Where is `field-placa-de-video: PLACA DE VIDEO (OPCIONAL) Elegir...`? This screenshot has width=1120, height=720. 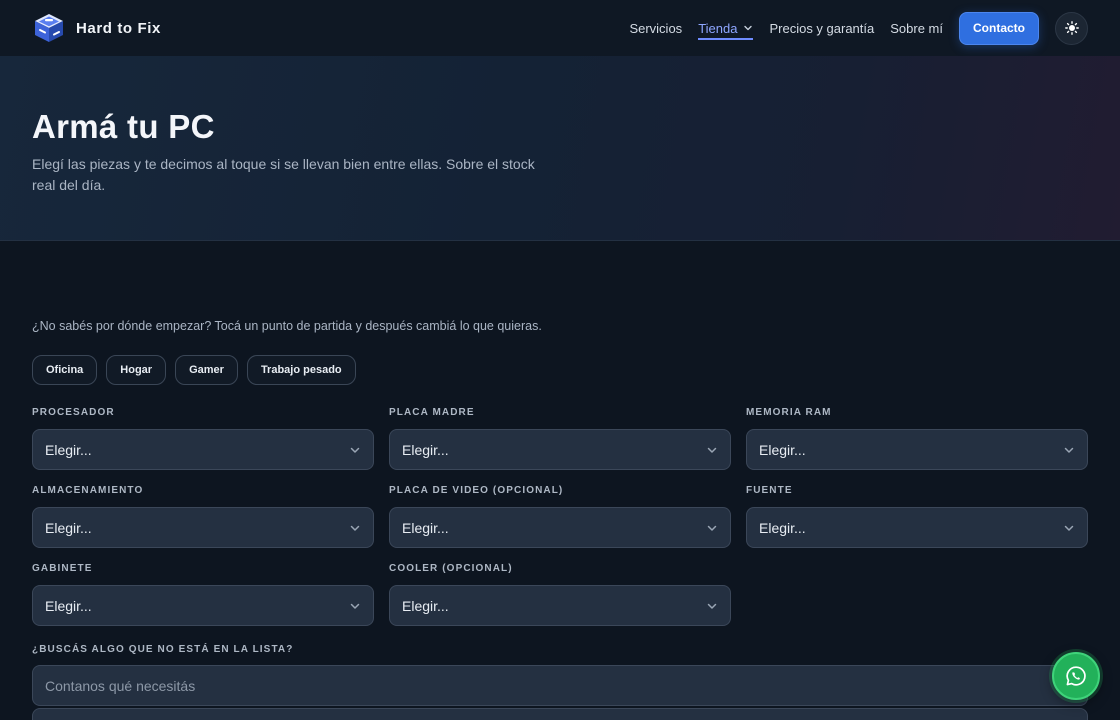 field-placa-de-video: PLACA DE VIDEO (OPCIONAL) Elegir... is located at coordinates (560, 516).